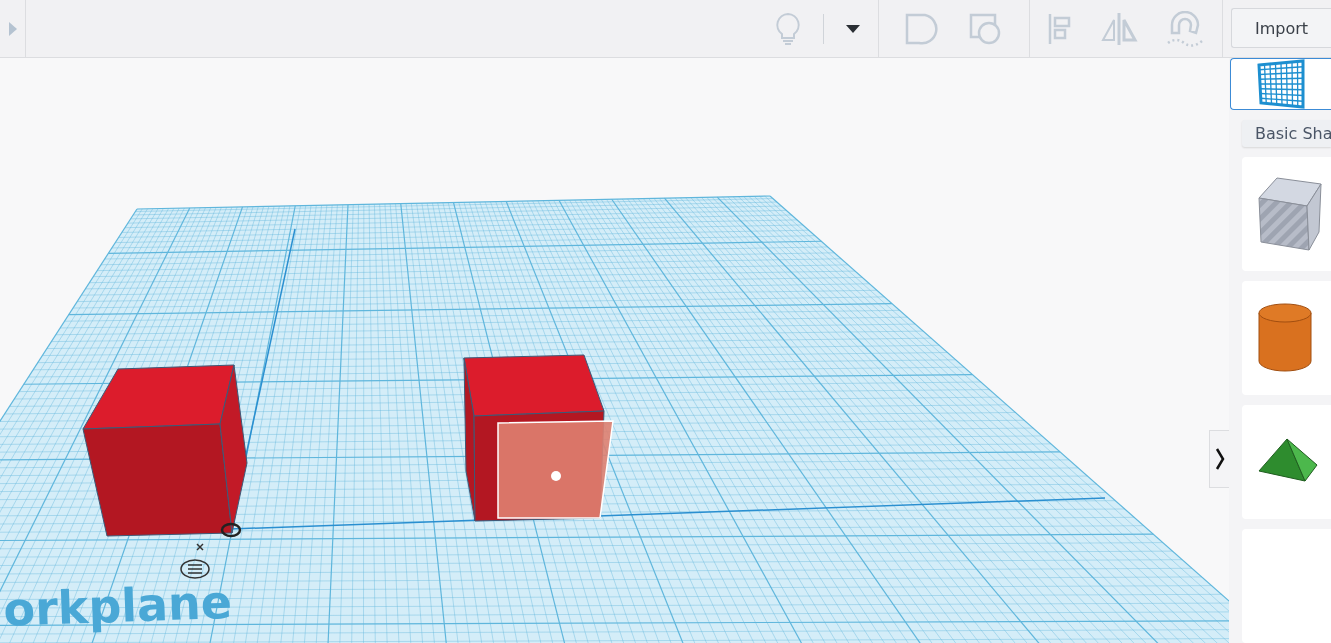 This screenshot has height=643, width=1331. What do you see at coordinates (1290, 214) in the screenshot?
I see `striped-cube-icon` at bounding box center [1290, 214].